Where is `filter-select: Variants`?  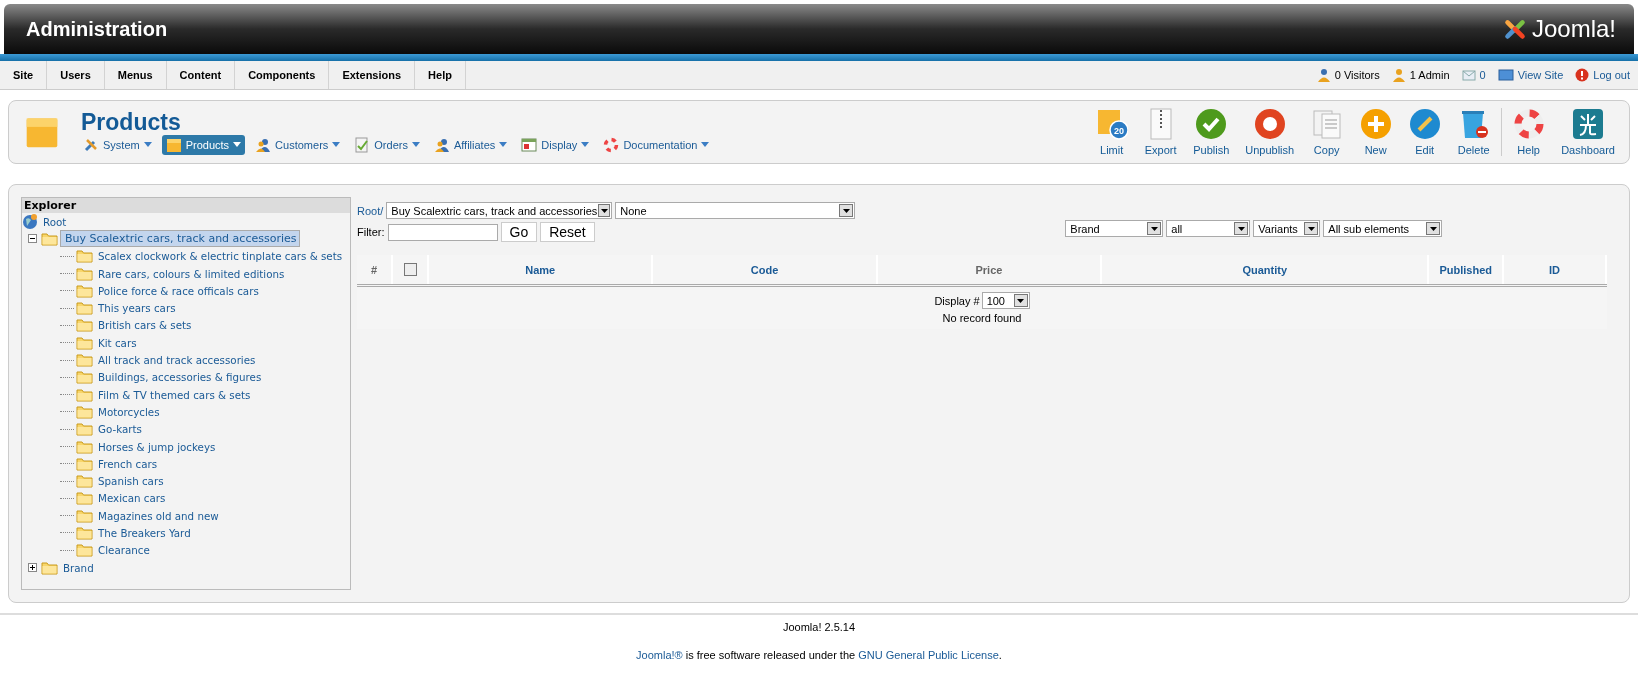 filter-select: Variants is located at coordinates (1287, 228).